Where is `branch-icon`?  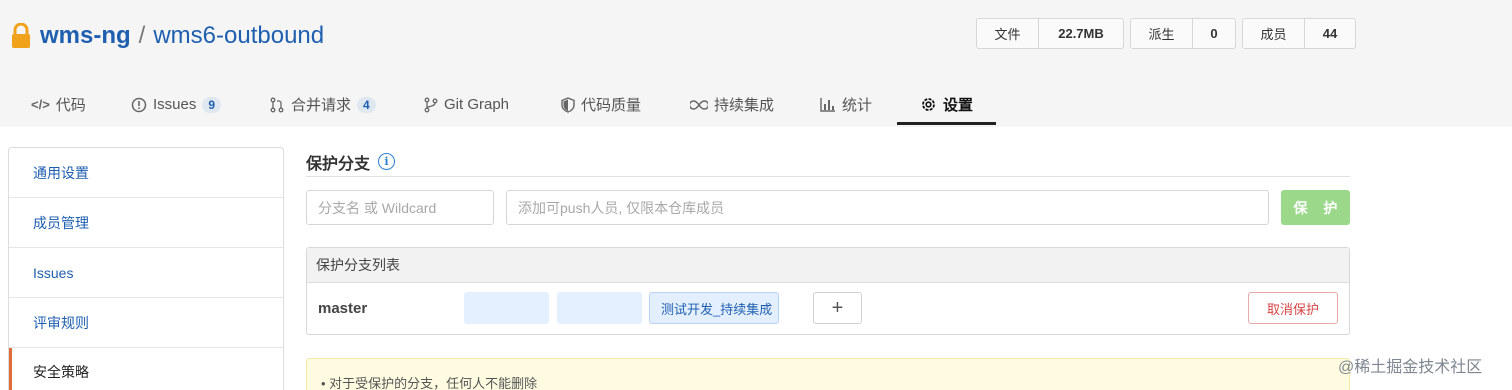
branch-icon is located at coordinates (431, 105).